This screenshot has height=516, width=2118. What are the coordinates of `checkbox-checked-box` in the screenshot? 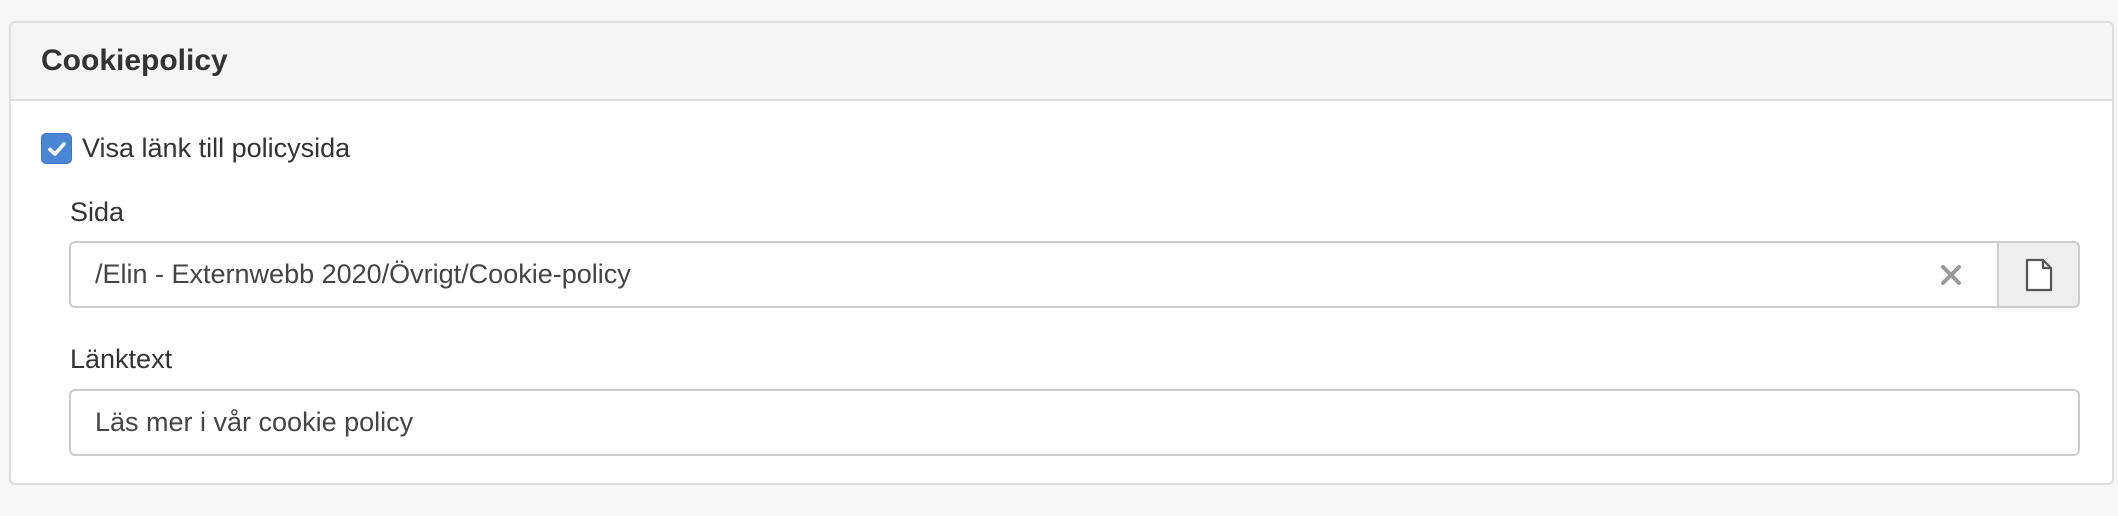 It's located at (56, 148).